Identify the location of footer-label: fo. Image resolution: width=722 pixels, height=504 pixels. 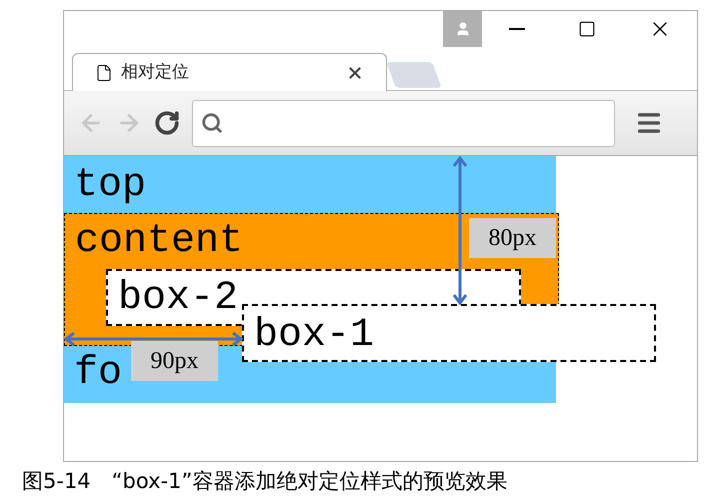
(98, 373).